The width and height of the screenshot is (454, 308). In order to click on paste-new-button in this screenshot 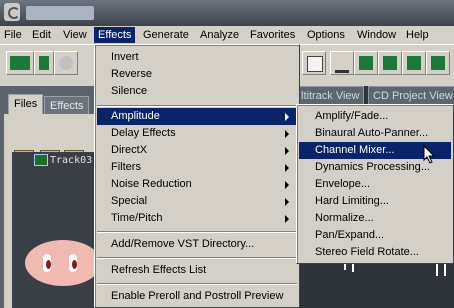, I will do `click(414, 63)`.